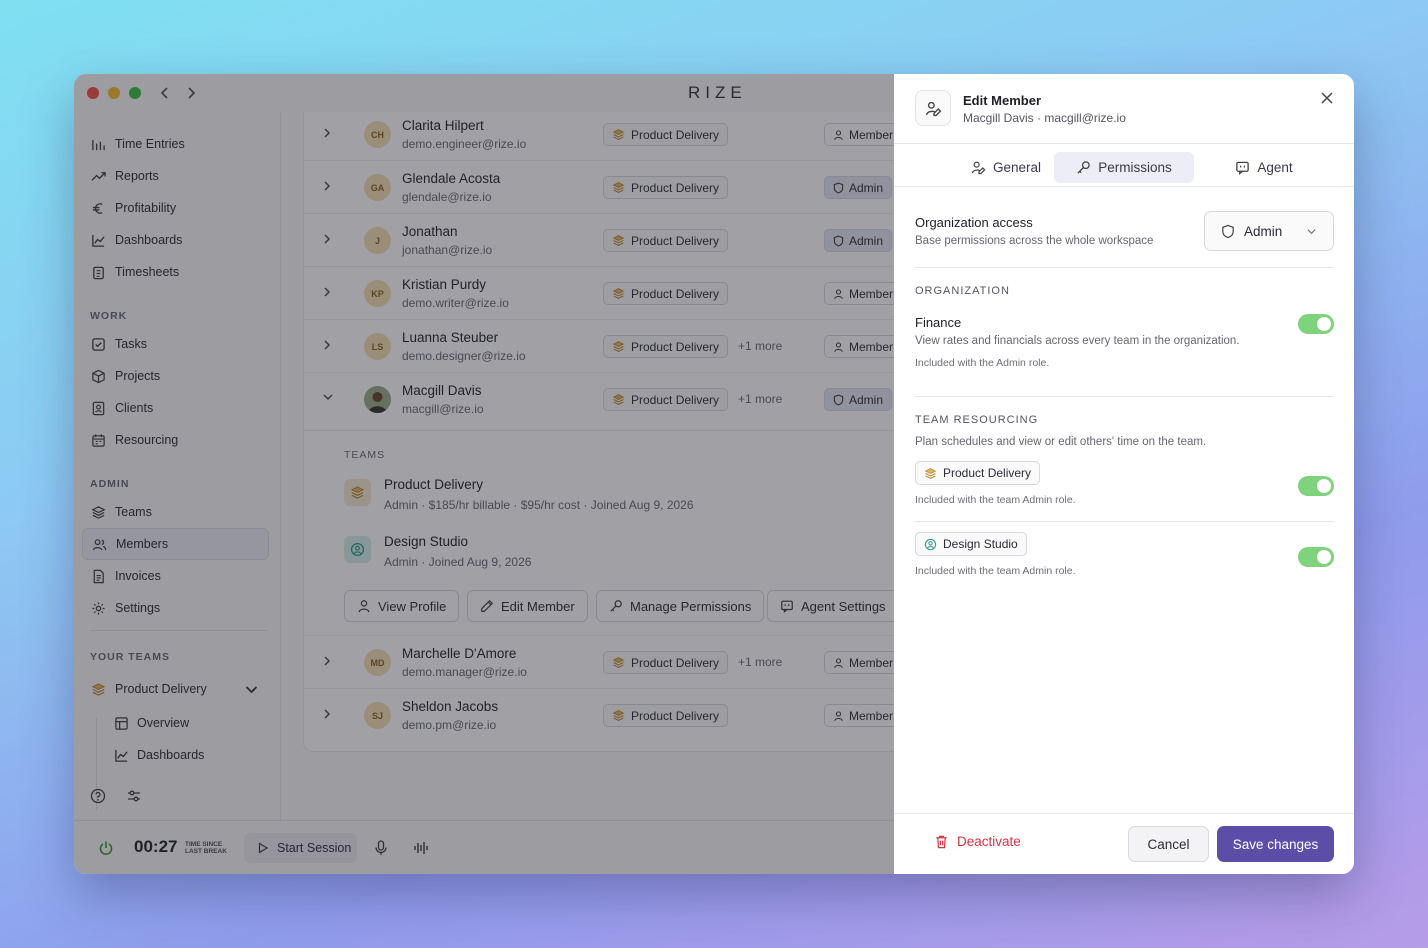  I want to click on org-access-select: Admin, so click(1269, 231).